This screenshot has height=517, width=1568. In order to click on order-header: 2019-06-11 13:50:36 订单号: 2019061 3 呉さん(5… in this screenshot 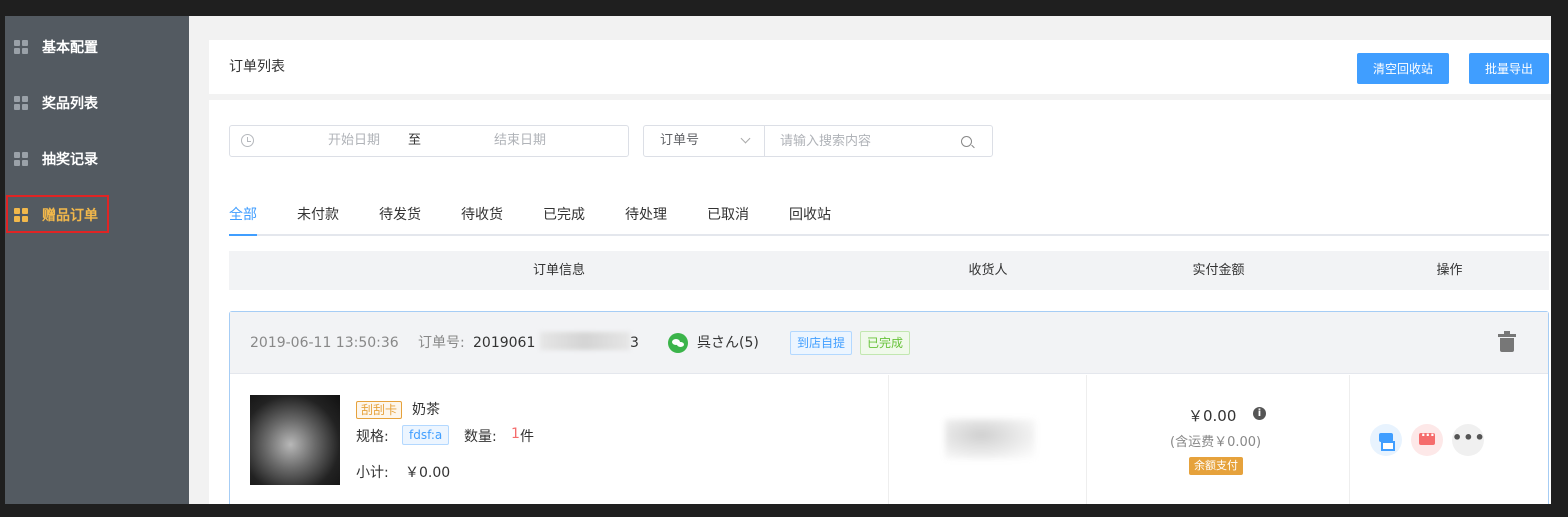, I will do `click(889, 343)`.